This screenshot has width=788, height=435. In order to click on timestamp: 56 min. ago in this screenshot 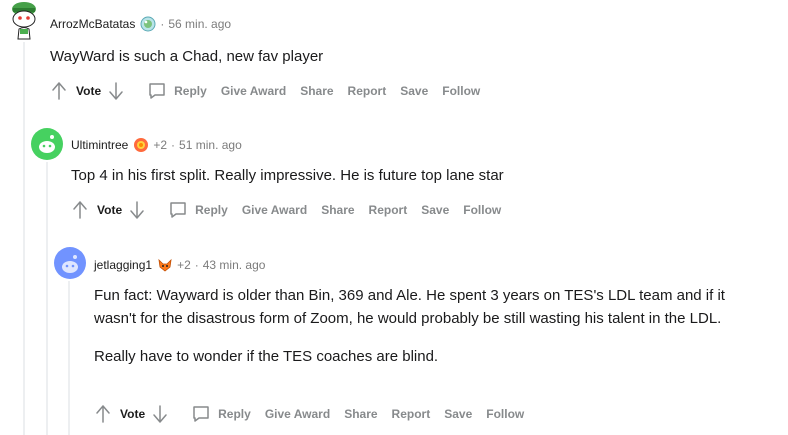, I will do `click(199, 24)`.